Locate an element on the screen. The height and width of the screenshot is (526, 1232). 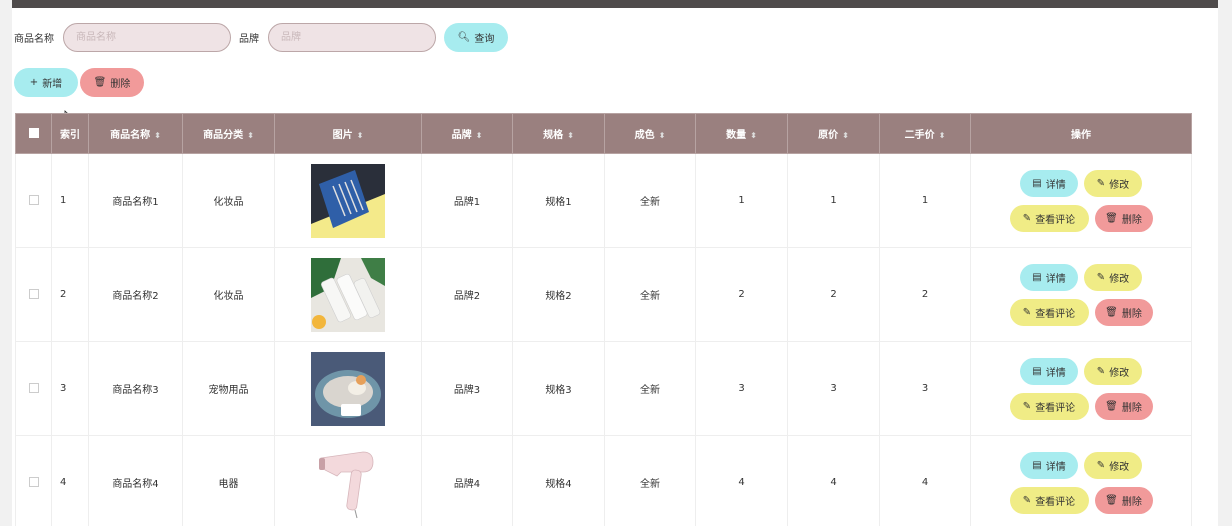
col-used-price-label: 二手价 is located at coordinates (919, 135).